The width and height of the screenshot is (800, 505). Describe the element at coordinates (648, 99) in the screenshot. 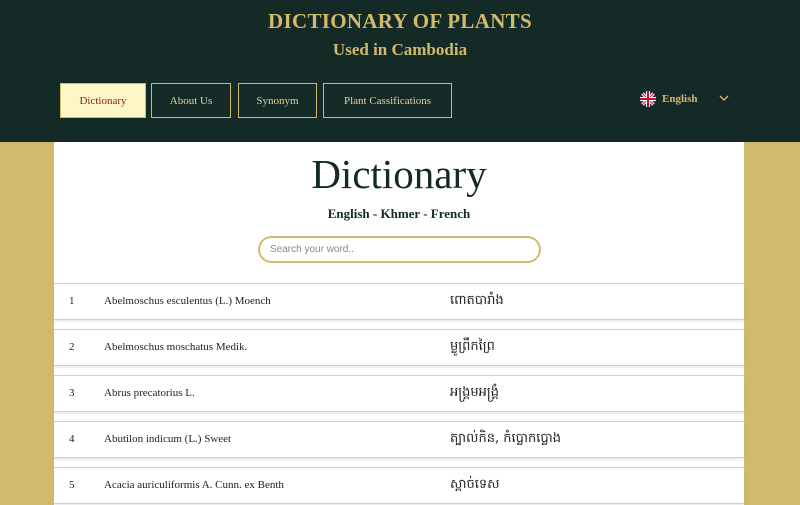

I see `uk-flag-icon` at that location.